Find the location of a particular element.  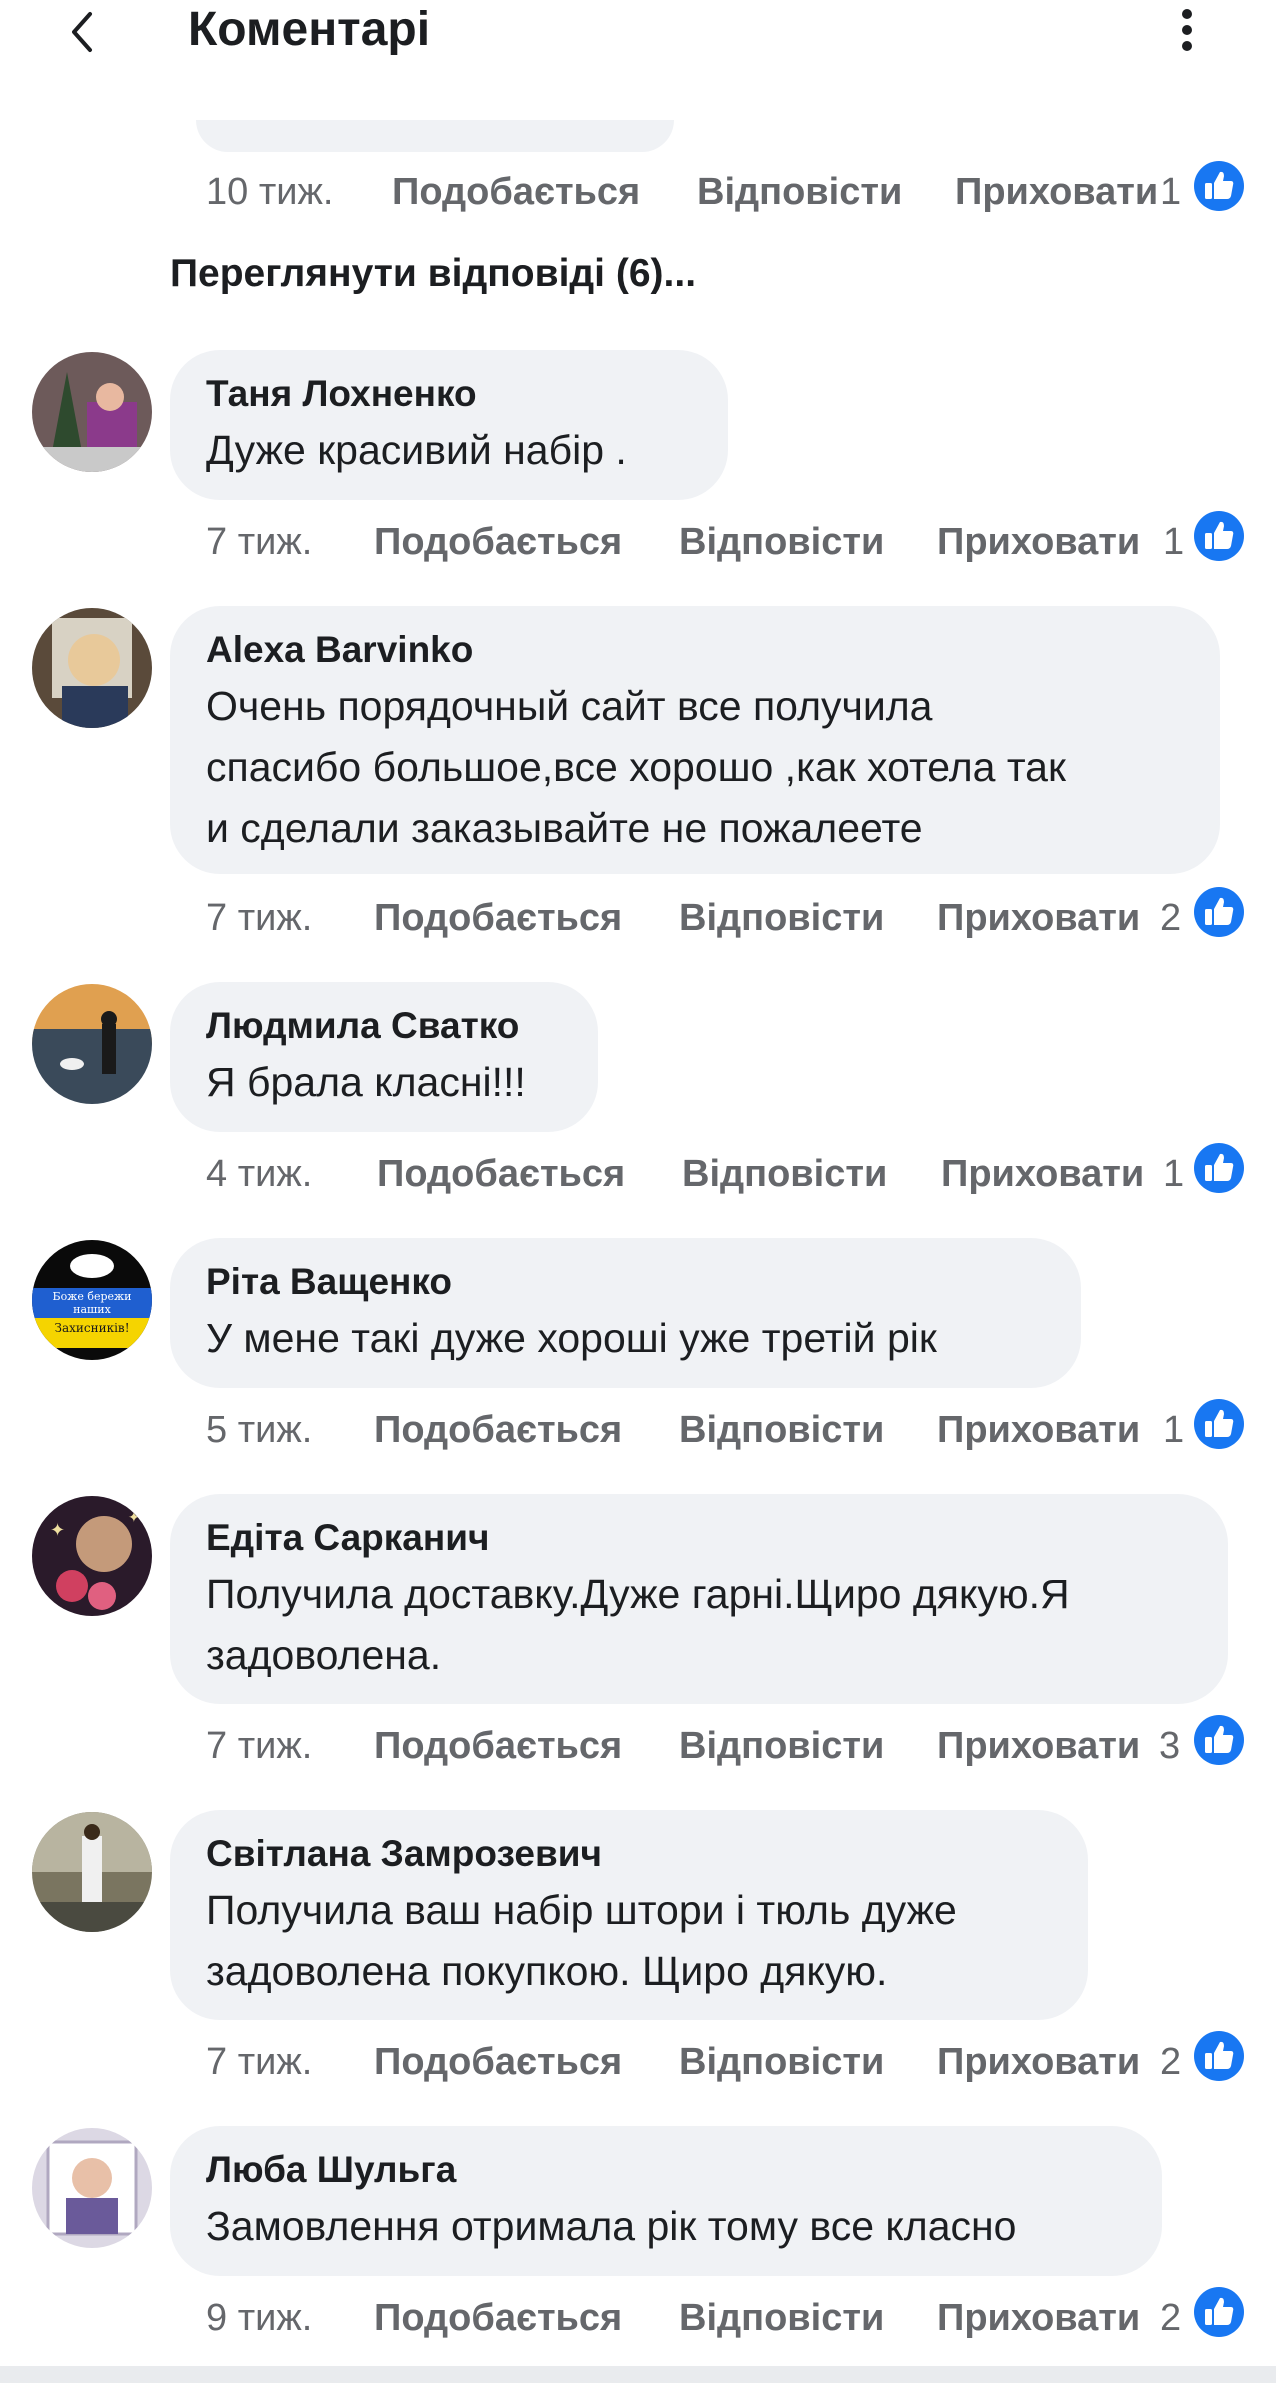

comment-text: Дуже красивий набір . is located at coordinates (416, 450).